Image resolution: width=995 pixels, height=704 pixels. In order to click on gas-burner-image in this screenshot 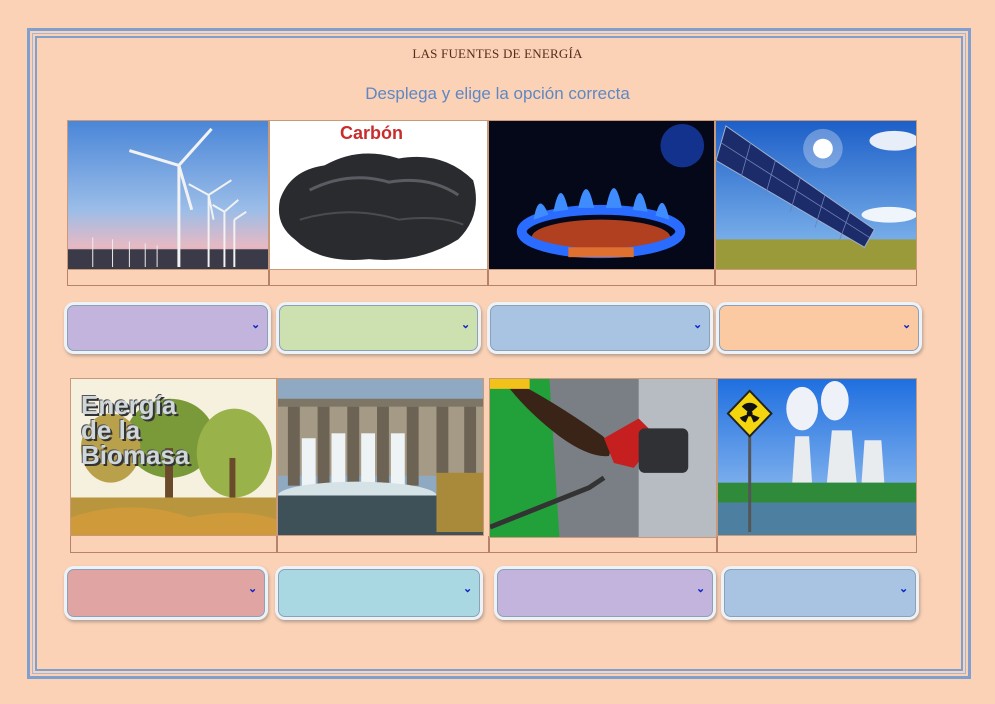, I will do `click(601, 195)`.